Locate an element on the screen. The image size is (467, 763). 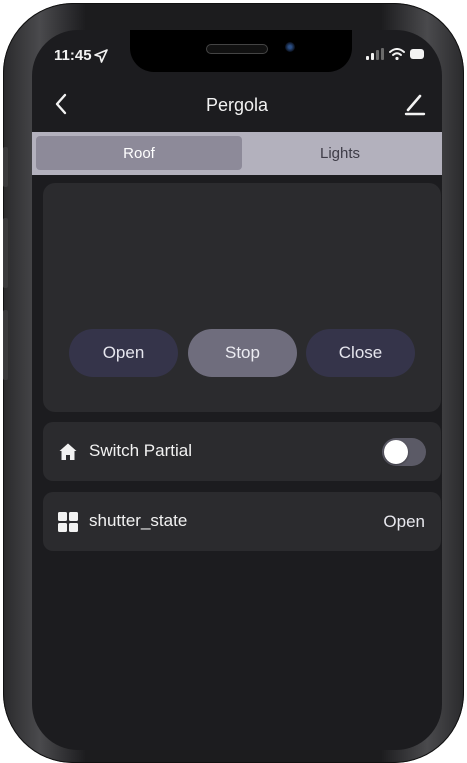
notch is located at coordinates (241, 51).